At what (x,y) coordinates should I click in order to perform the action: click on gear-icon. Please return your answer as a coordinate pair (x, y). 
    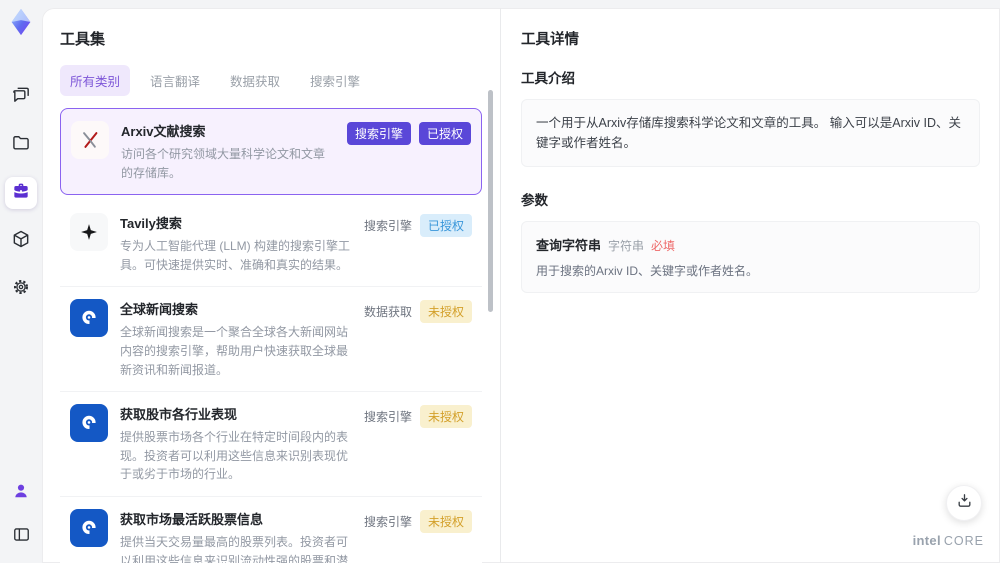
    Looking at the image, I should click on (21, 289).